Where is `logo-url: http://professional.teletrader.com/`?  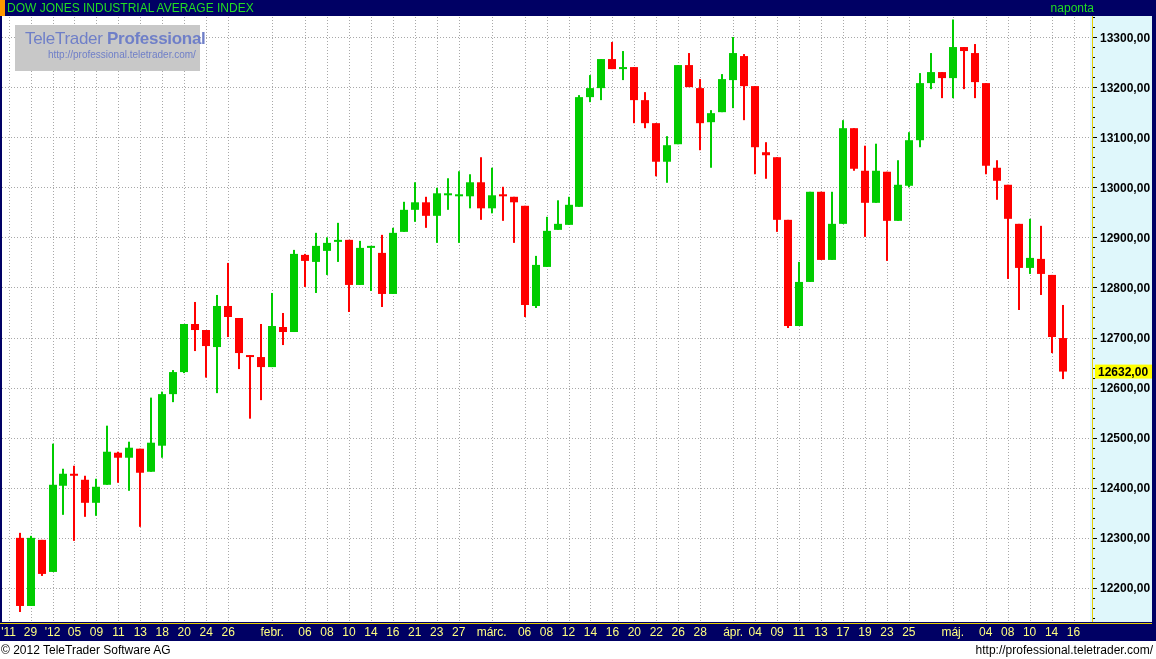 logo-url: http://professional.teletrader.com/ is located at coordinates (122, 54).